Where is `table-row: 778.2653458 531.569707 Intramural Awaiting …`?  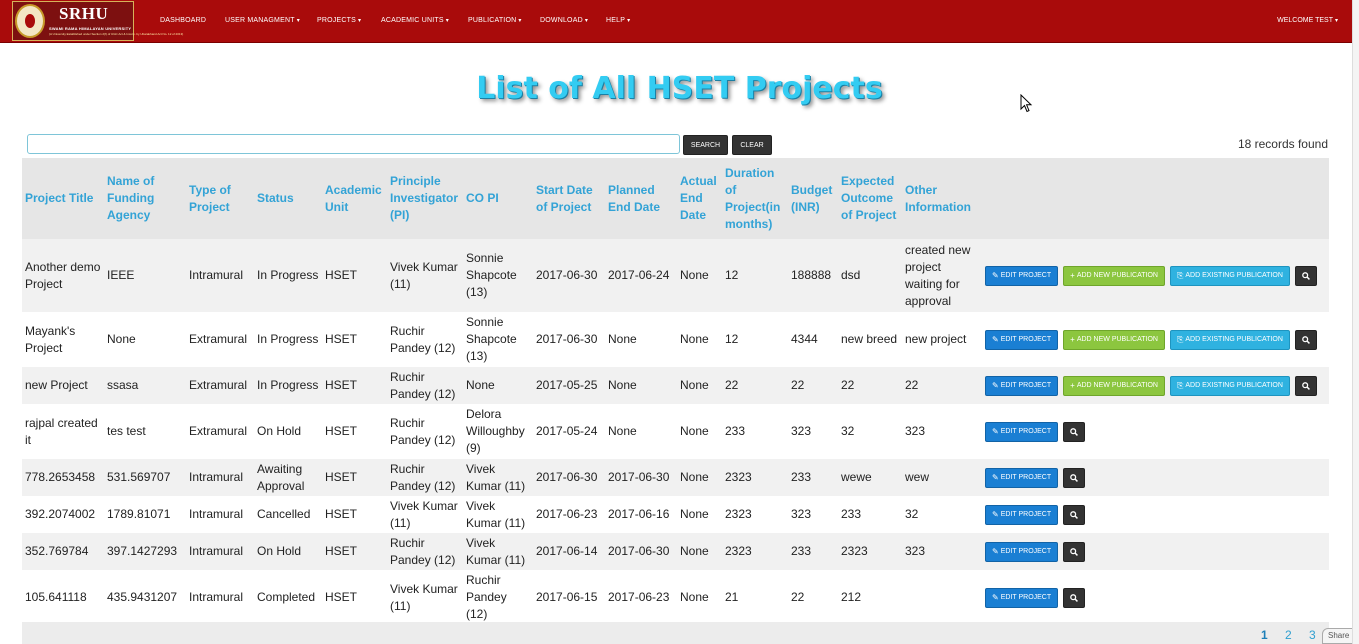
table-row: 778.2653458 531.569707 Intramural Awaiting … is located at coordinates (675, 477).